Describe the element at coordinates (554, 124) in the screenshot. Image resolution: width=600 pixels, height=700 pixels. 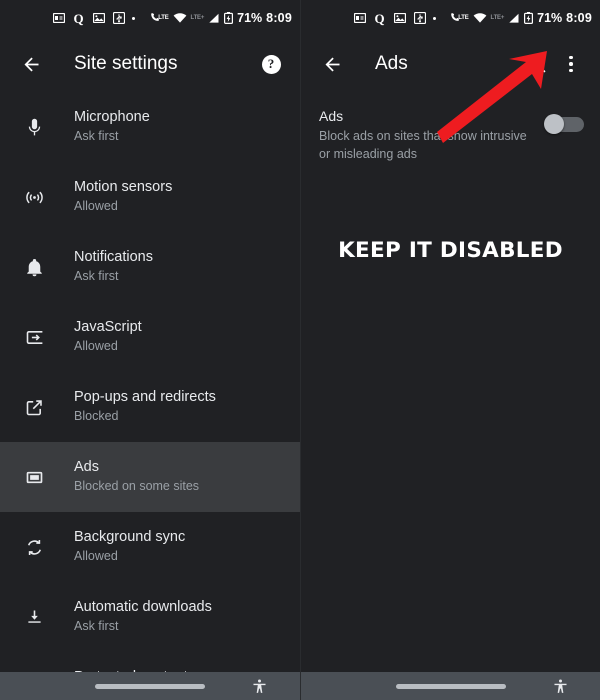
I see `toggle-knob` at that location.